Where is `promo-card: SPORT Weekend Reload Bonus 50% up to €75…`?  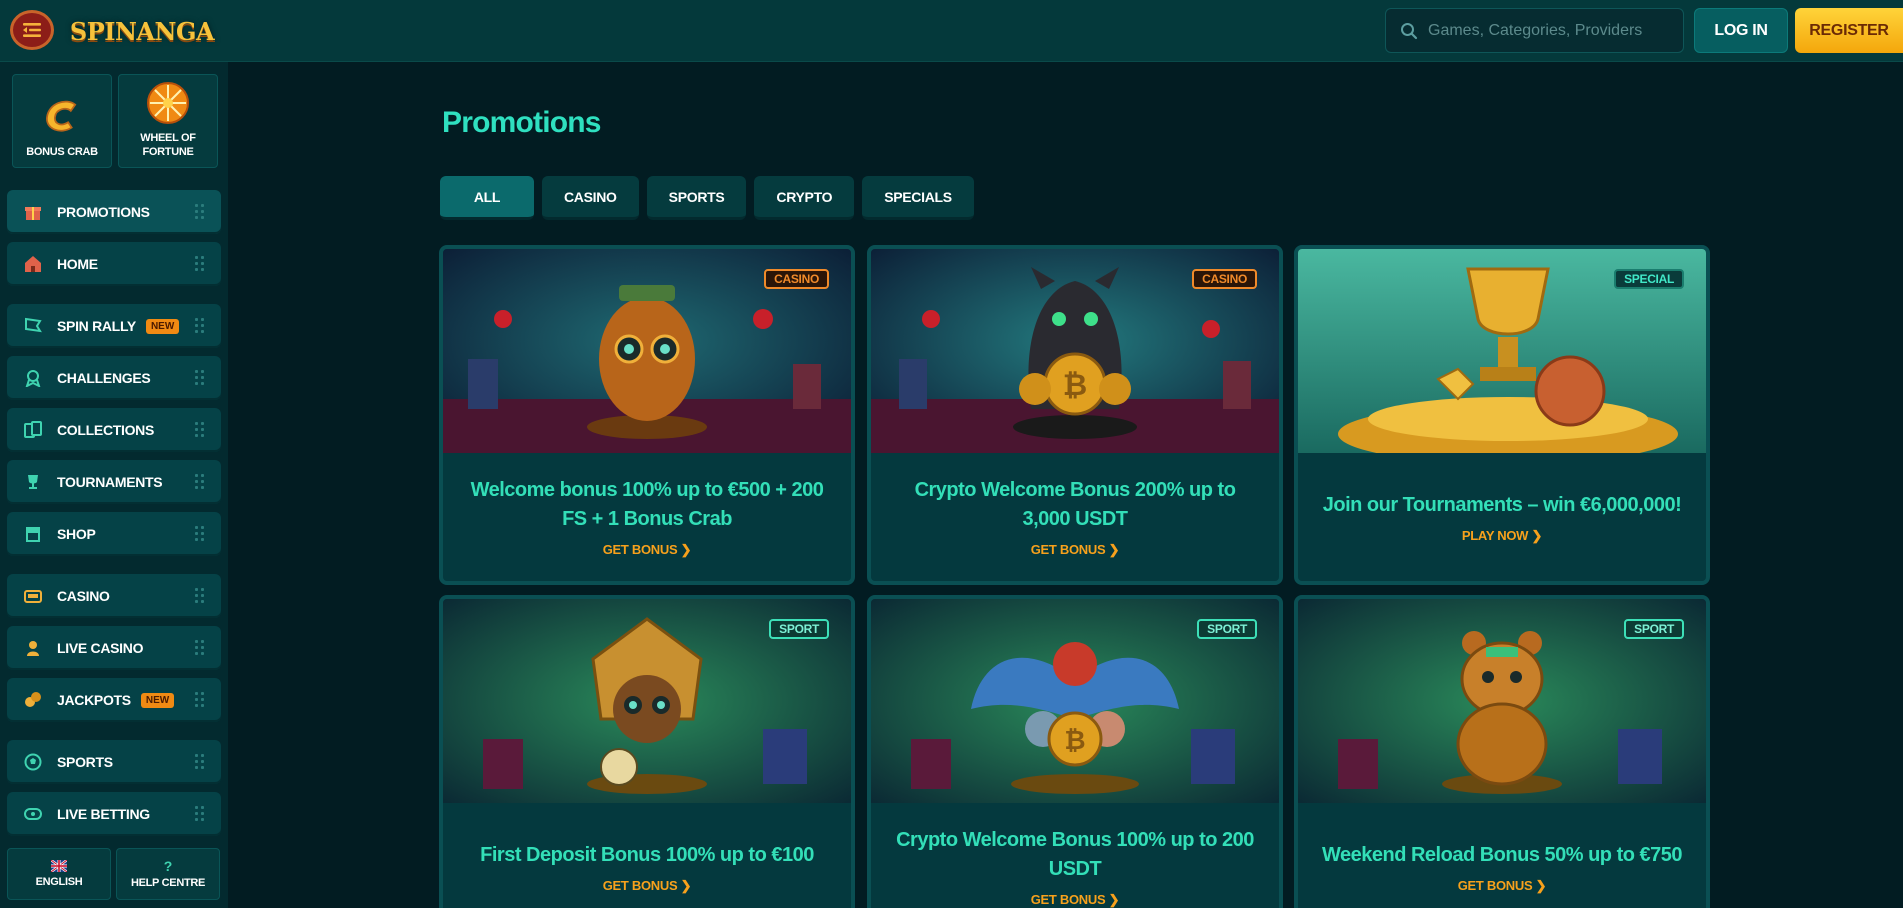
promo-card: SPORT Weekend Reload Bonus 50% up to €75… is located at coordinates (1502, 751).